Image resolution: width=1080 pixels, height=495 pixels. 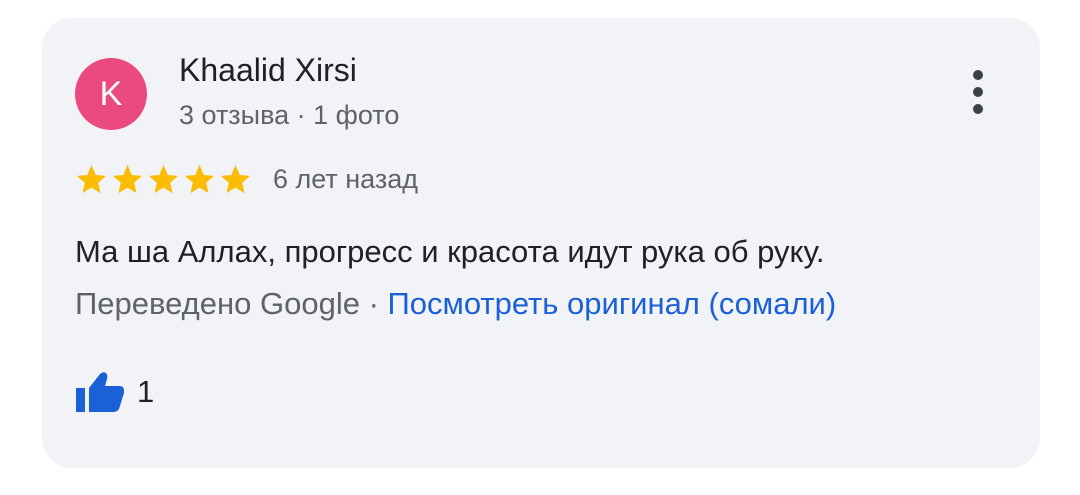 I want to click on avatar: K, so click(x=111, y=94).